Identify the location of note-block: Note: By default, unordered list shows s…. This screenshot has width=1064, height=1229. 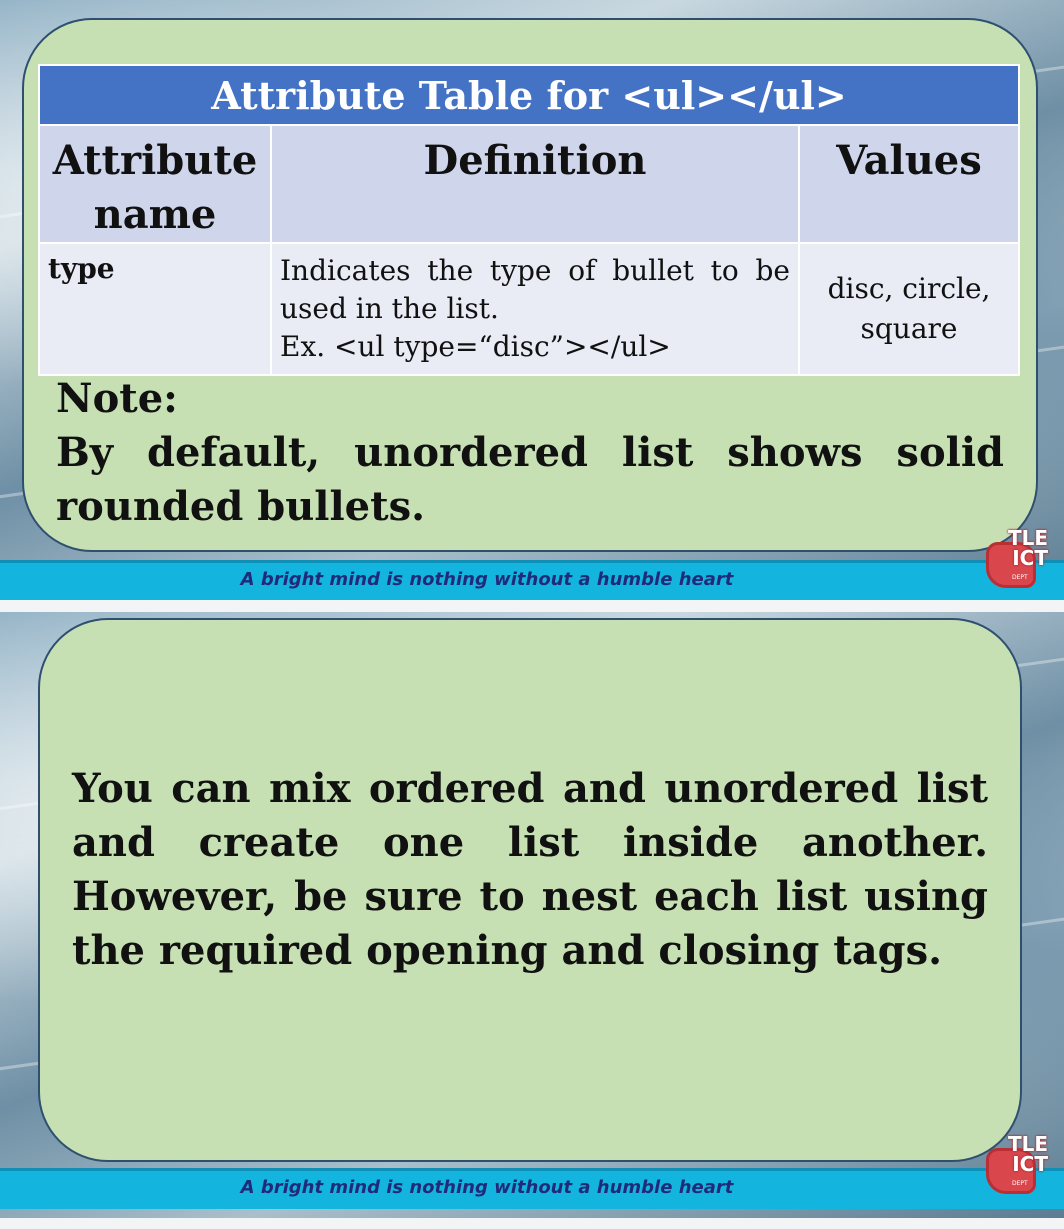
(530, 453).